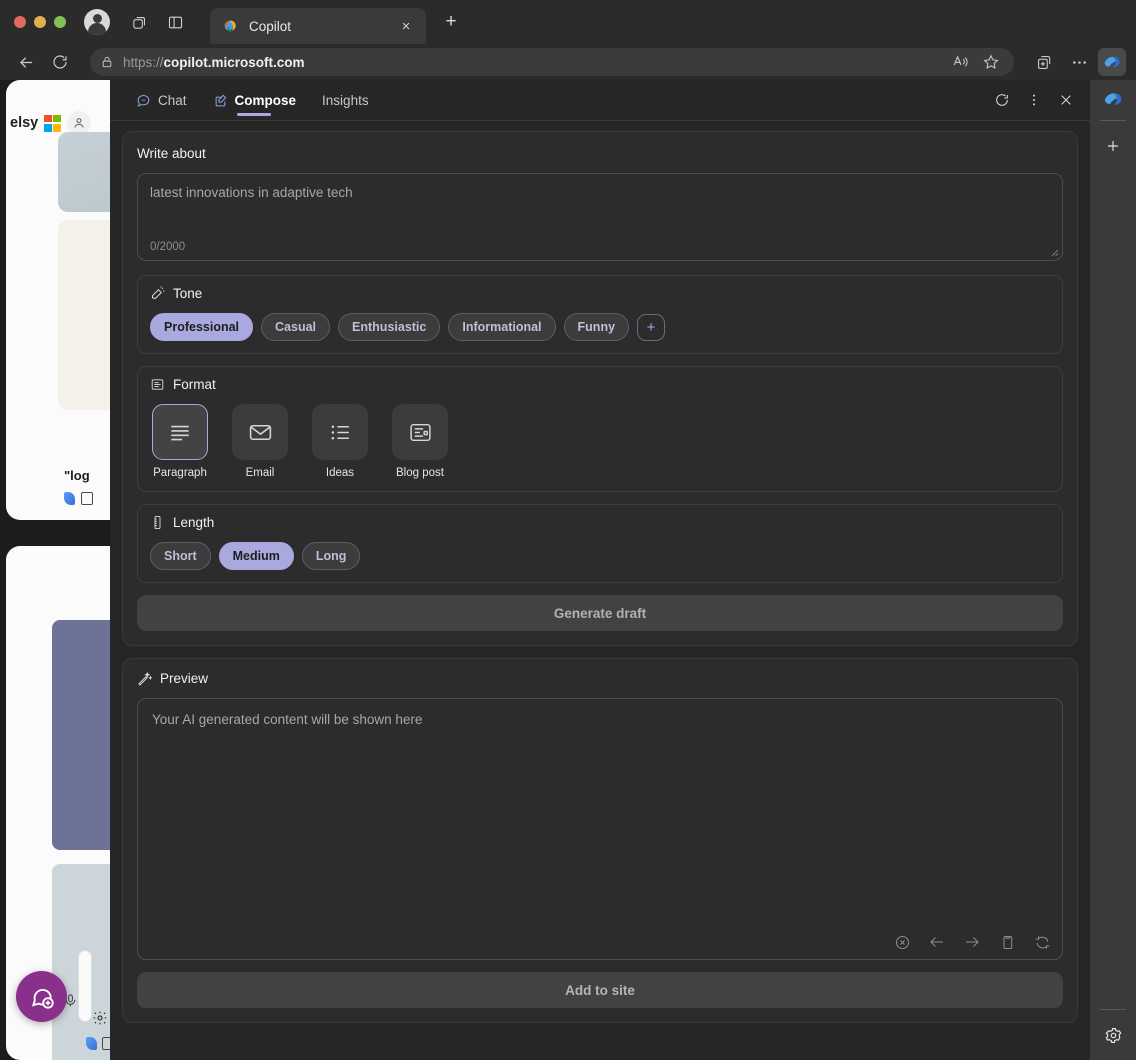 This screenshot has height=1060, width=1136. Describe the element at coordinates (139, 22) in the screenshot. I see `tab-actions-icon` at that location.